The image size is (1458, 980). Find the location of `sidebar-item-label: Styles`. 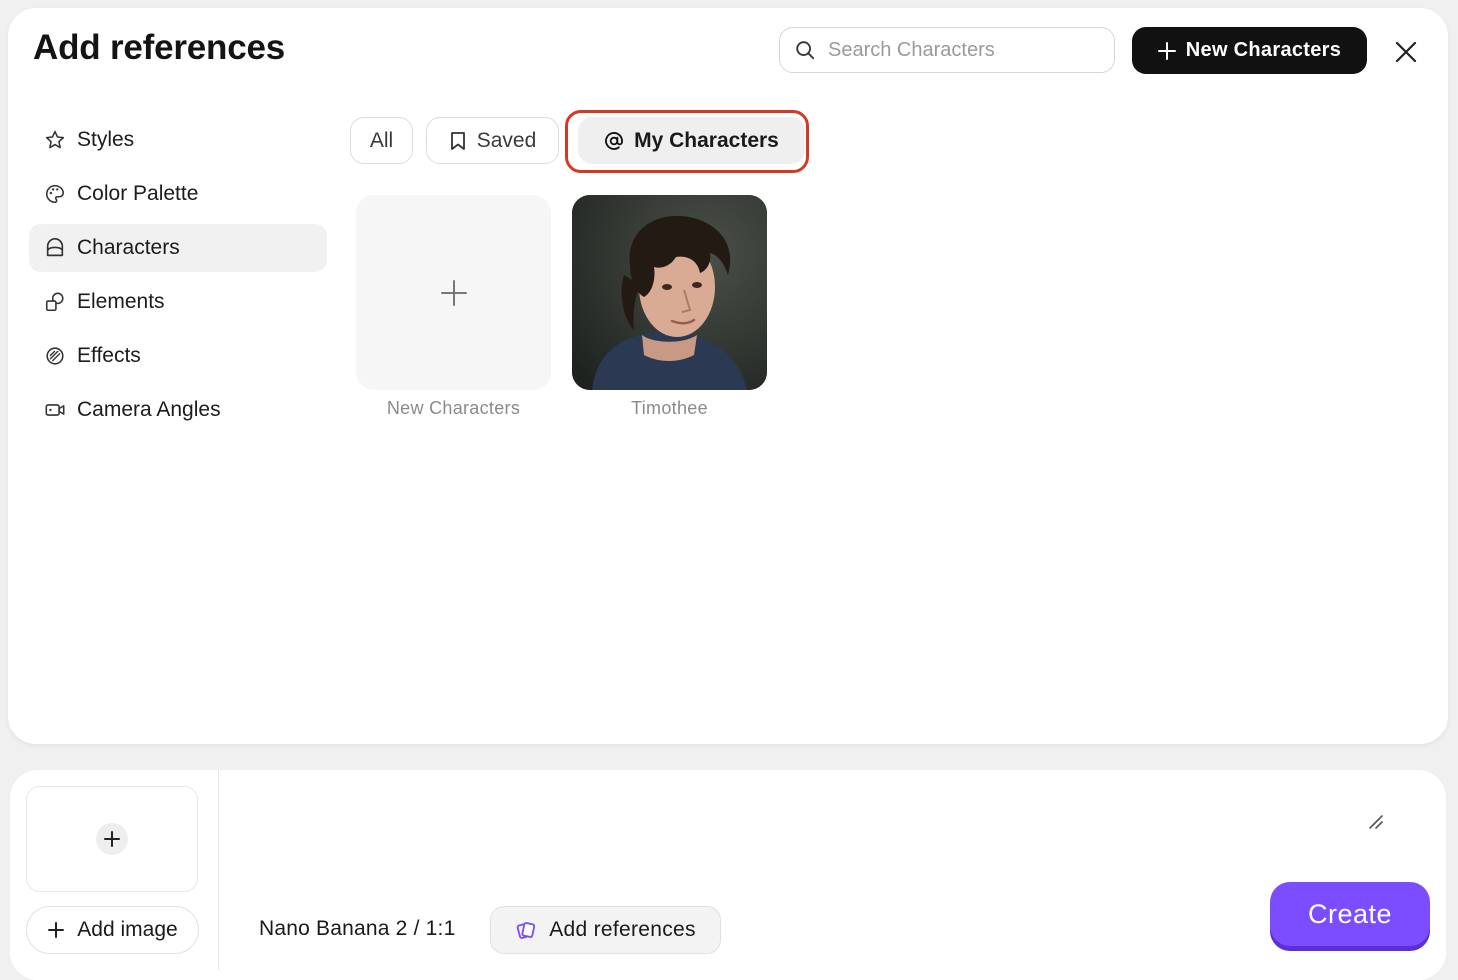

sidebar-item-label: Styles is located at coordinates (106, 139).